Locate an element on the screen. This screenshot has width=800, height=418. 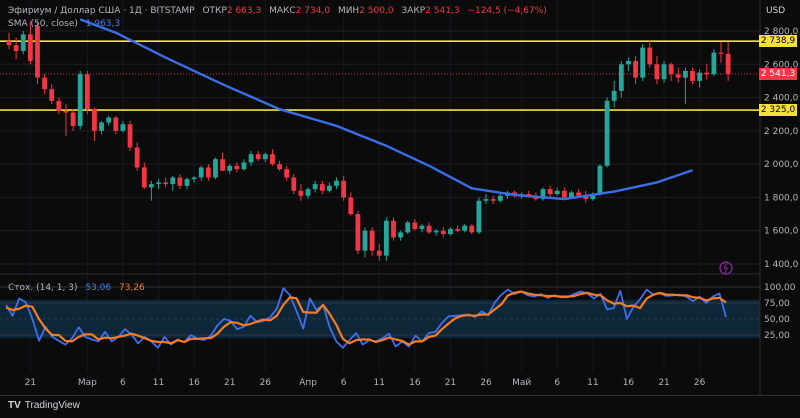
low-label: МИН is located at coordinates (348, 11).